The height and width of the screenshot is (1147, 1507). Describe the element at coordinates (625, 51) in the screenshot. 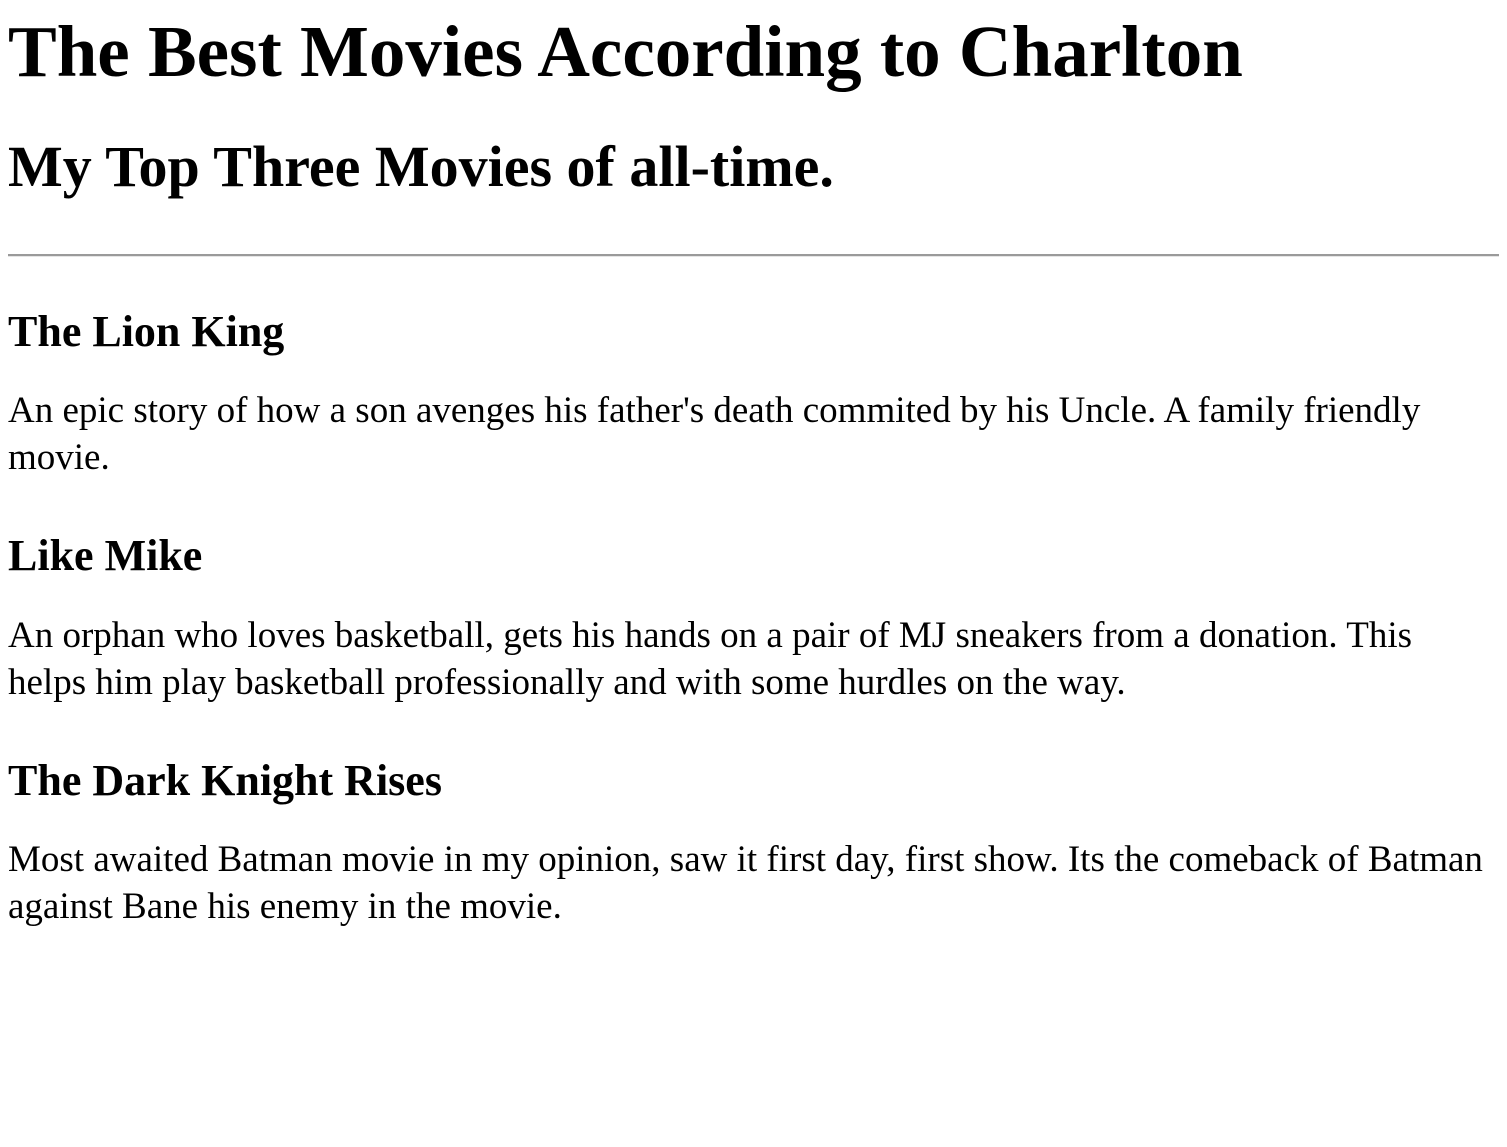

I see `page-title: The Best Movies According to Charlton` at that location.